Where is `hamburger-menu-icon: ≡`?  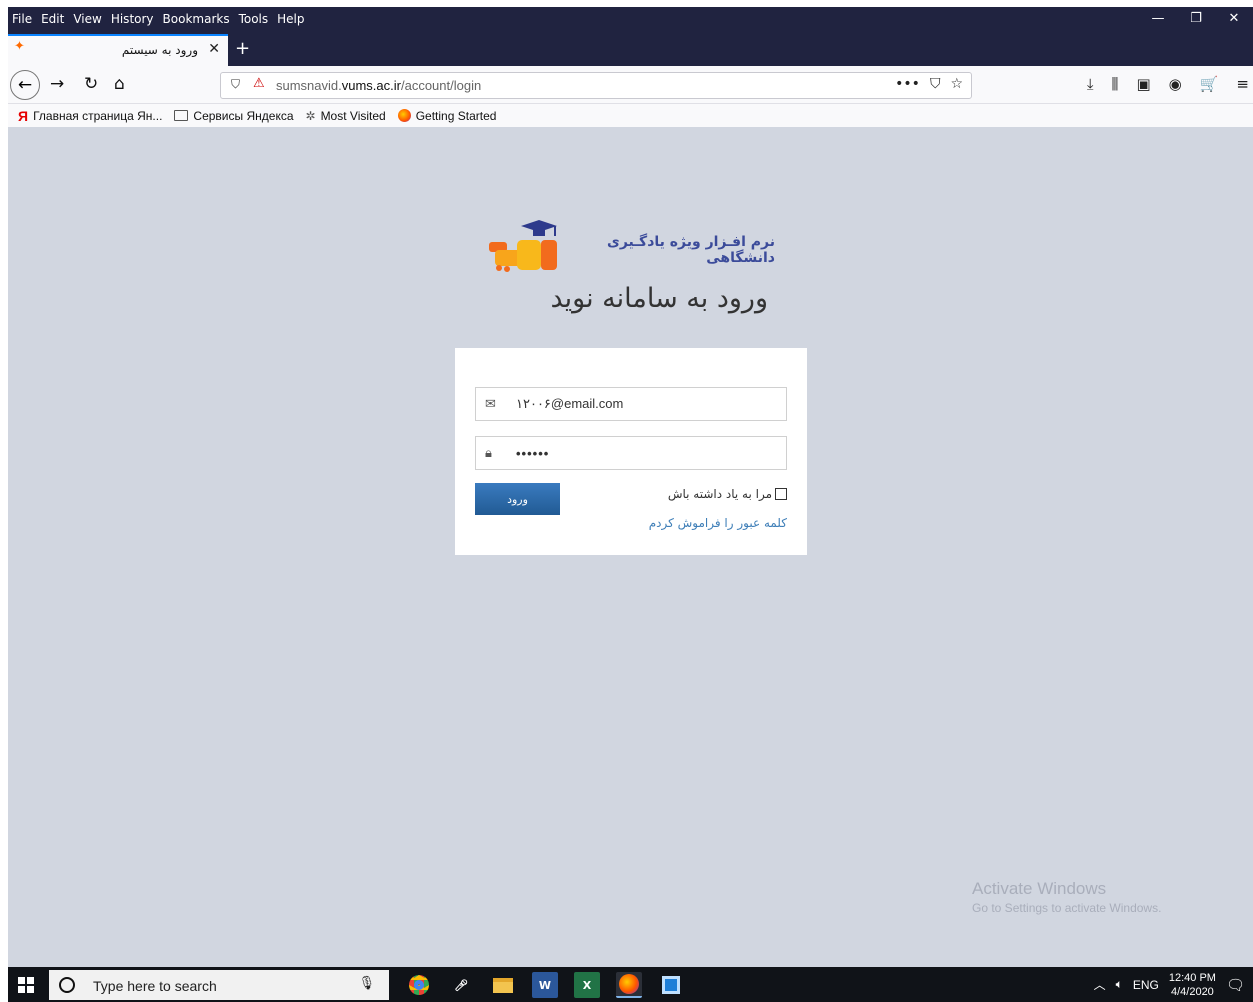
hamburger-menu-icon: ≡ is located at coordinates (1242, 84).